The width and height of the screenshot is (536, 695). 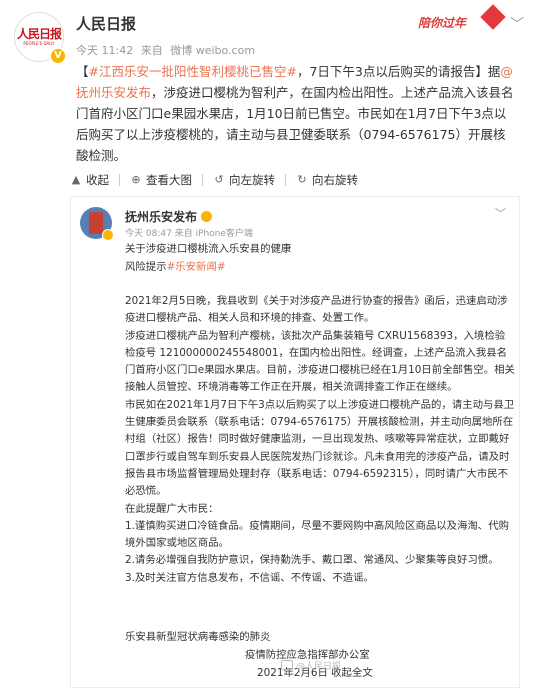 What do you see at coordinates (193, 71) in the screenshot?
I see `hashtag-link: #江西乐安一批阳性智利樱桃已售空#` at bounding box center [193, 71].